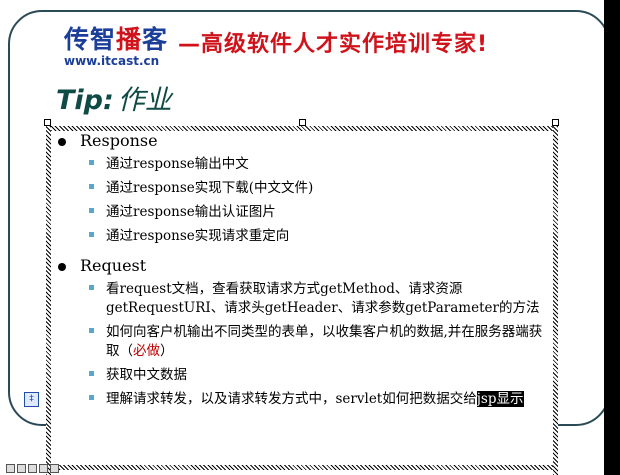  What do you see at coordinates (301, 212) in the screenshot?
I see `list-item: 通过response输出认证图片` at bounding box center [301, 212].